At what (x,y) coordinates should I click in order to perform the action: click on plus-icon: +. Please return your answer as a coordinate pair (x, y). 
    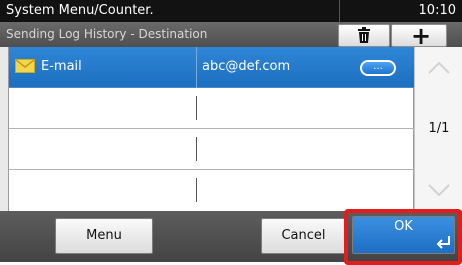
    Looking at the image, I should click on (421, 36).